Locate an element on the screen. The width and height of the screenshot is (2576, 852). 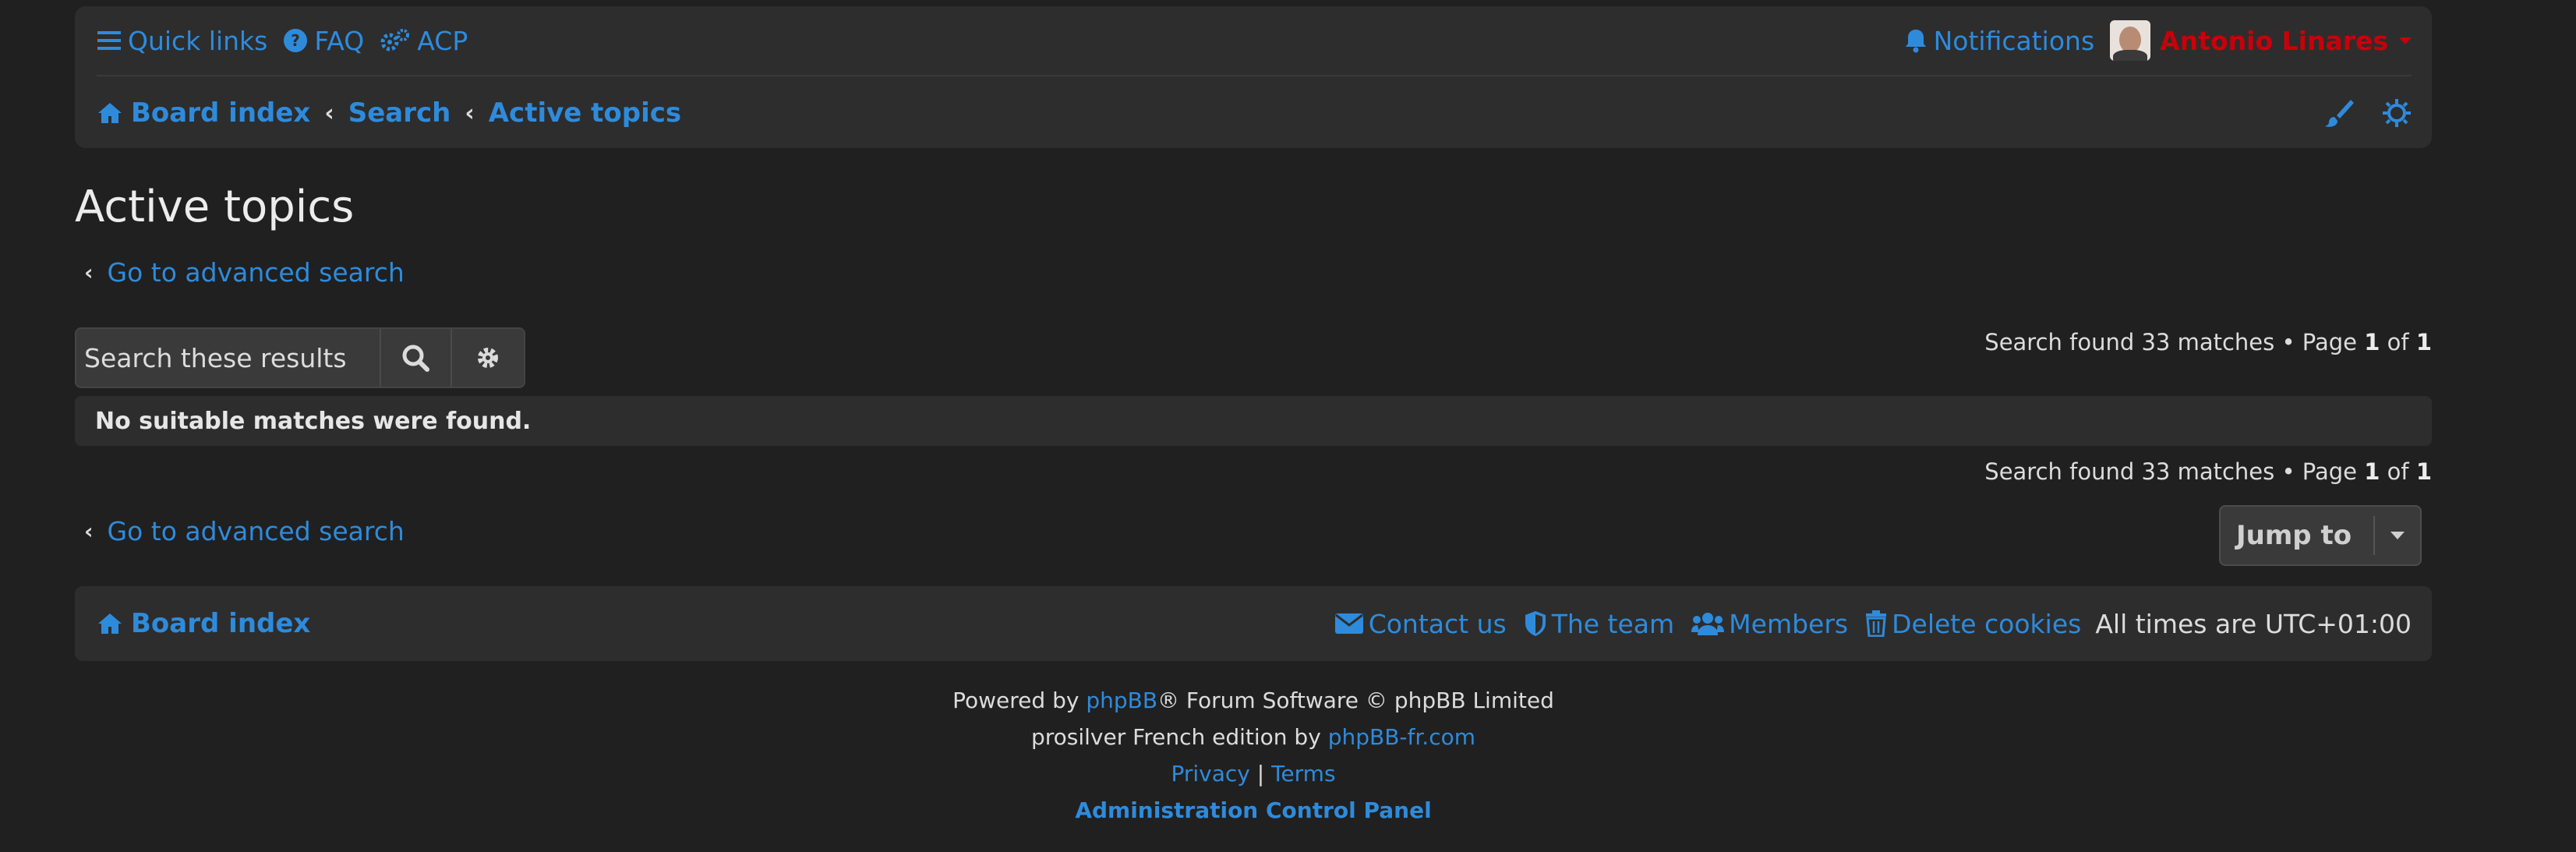
page-title: Active topics is located at coordinates (215, 207).